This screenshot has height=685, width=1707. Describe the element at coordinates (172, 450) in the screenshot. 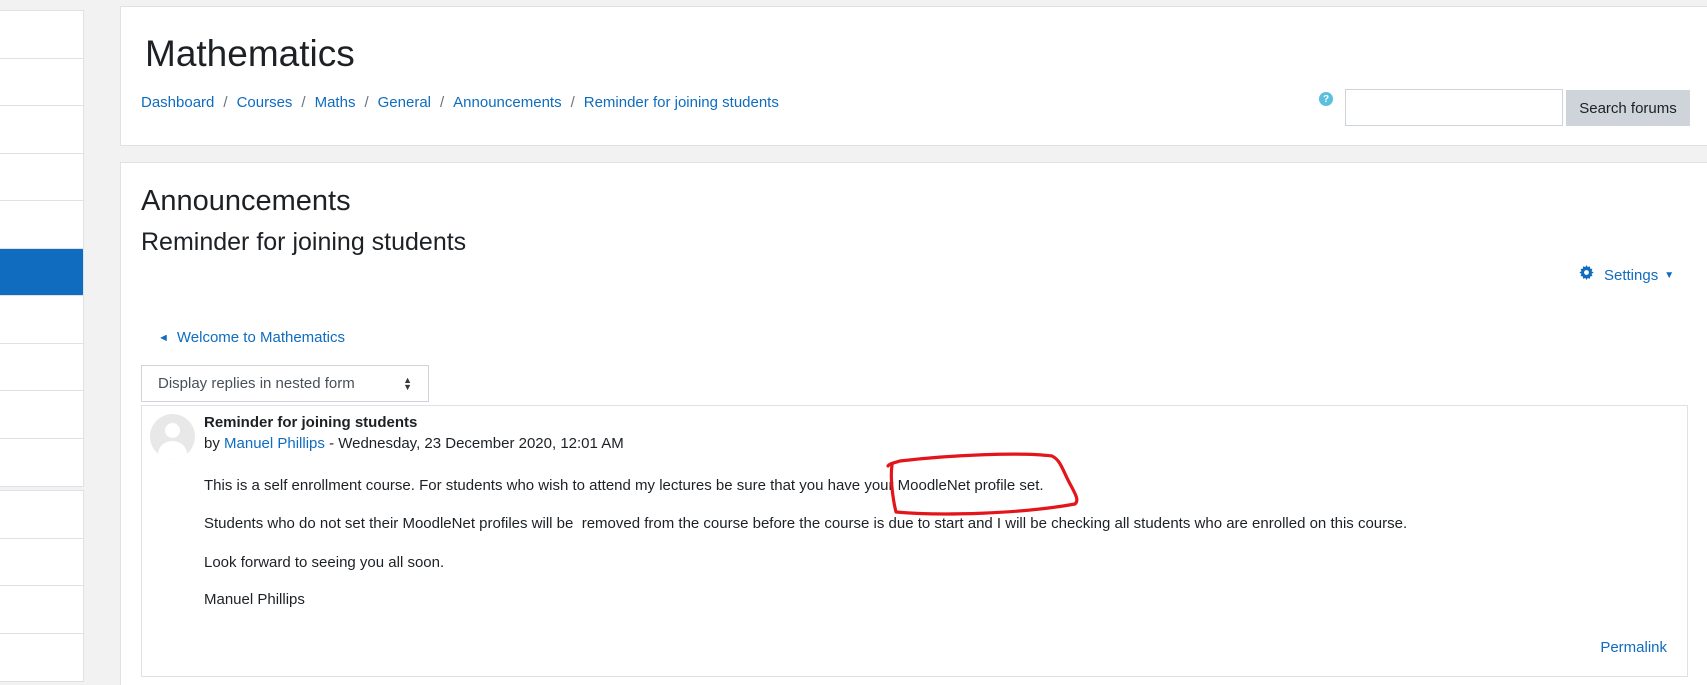

I see `avatar-body-shape` at that location.